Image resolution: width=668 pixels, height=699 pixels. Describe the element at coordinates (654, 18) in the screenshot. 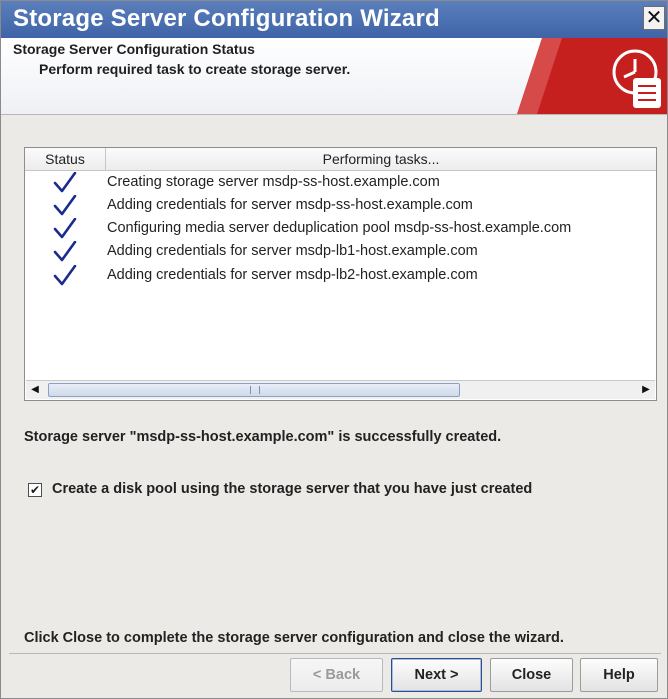

I see `close-window-button: ✕` at that location.